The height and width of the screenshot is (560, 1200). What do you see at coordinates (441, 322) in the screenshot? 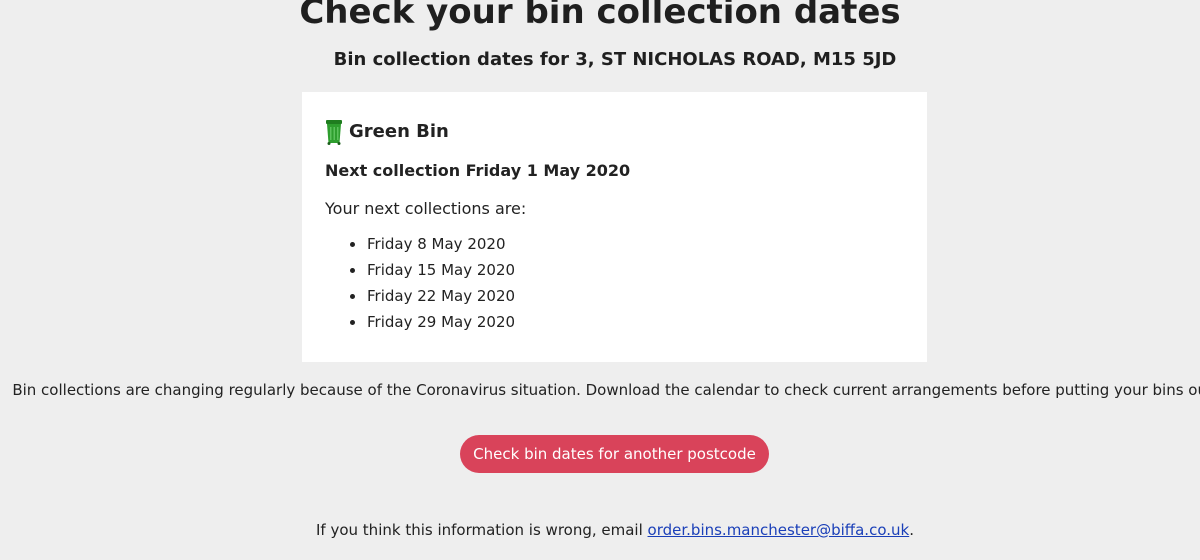
I see `collection-date: Friday 29 May 2020` at bounding box center [441, 322].